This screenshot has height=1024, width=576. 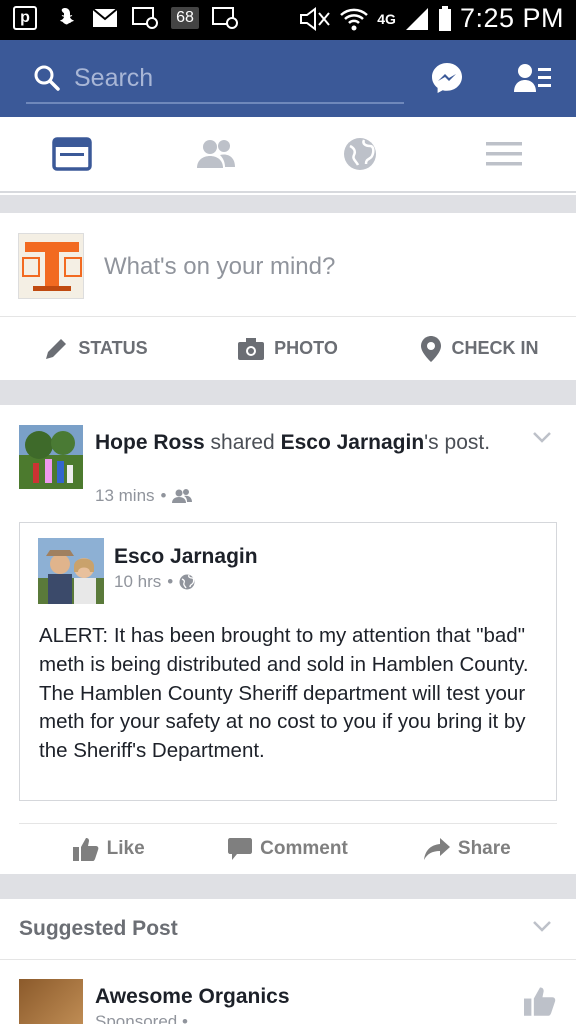 I want to click on share-button: Share, so click(x=467, y=849).